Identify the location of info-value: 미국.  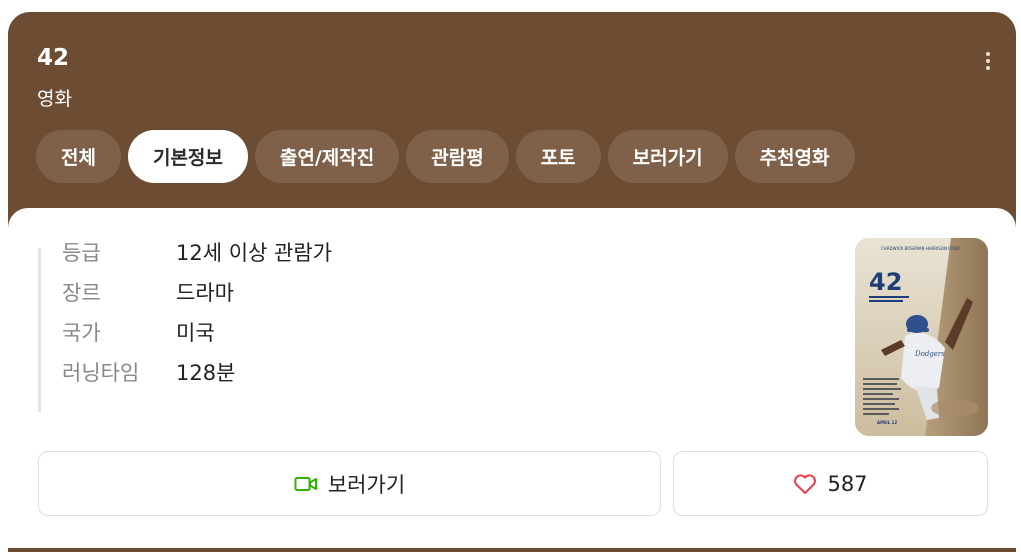
(195, 333).